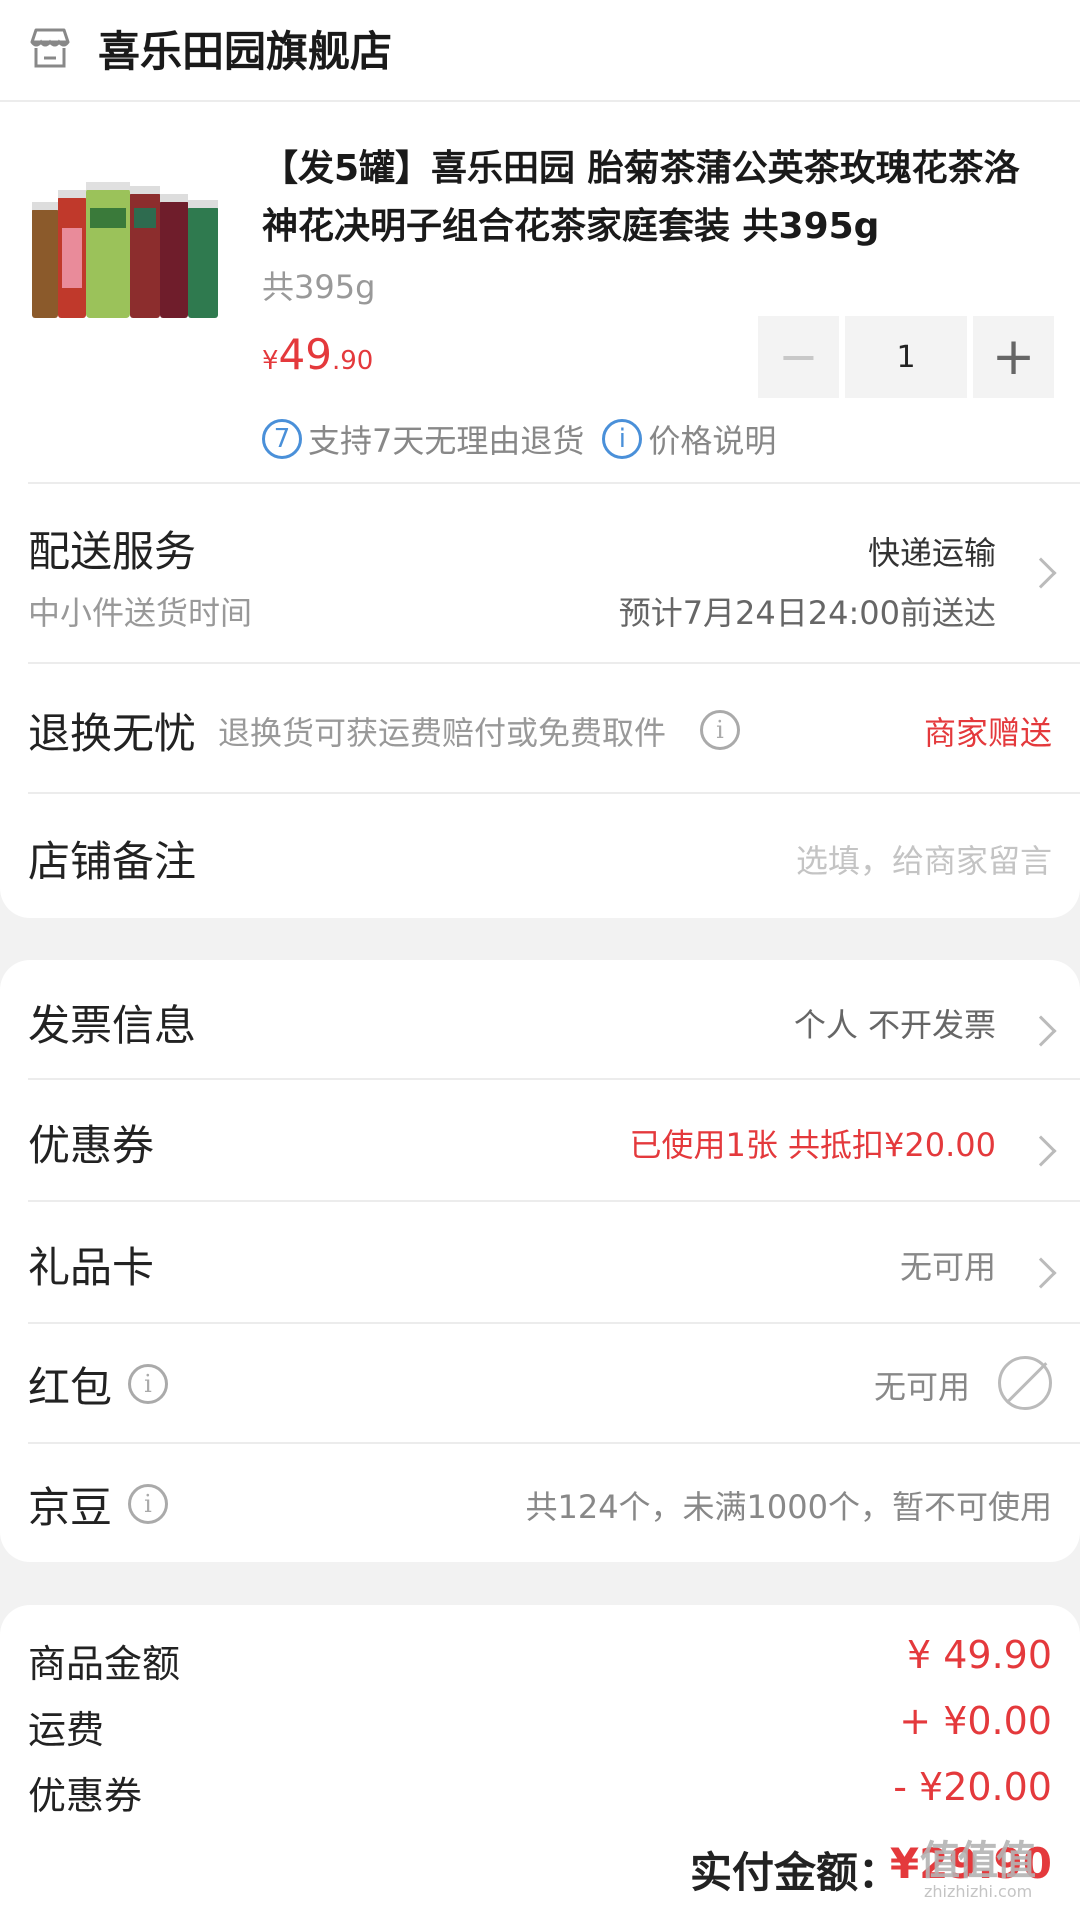 The image size is (1080, 1912). Describe the element at coordinates (712, 439) in the screenshot. I see `price-info-text: 价格说明` at that location.